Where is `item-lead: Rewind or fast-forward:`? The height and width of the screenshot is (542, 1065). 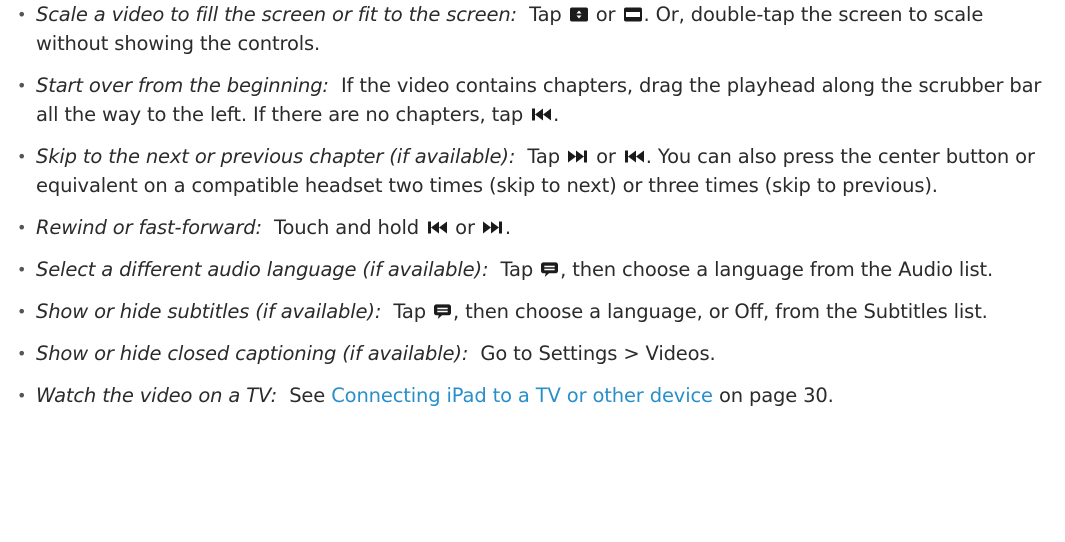 item-lead: Rewind or fast-forward: is located at coordinates (149, 227).